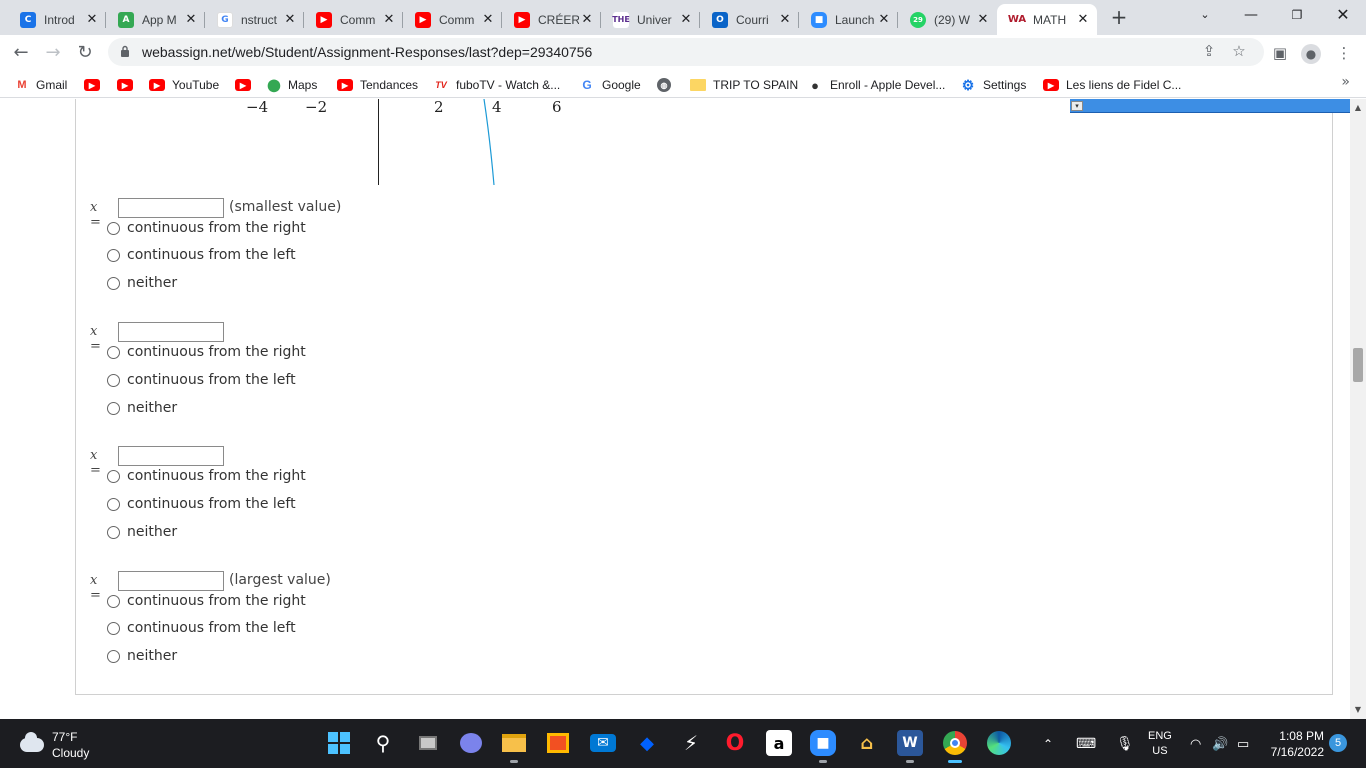  Describe the element at coordinates (155, 19) in the screenshot. I see `browser-tab: A App M ✕` at that location.